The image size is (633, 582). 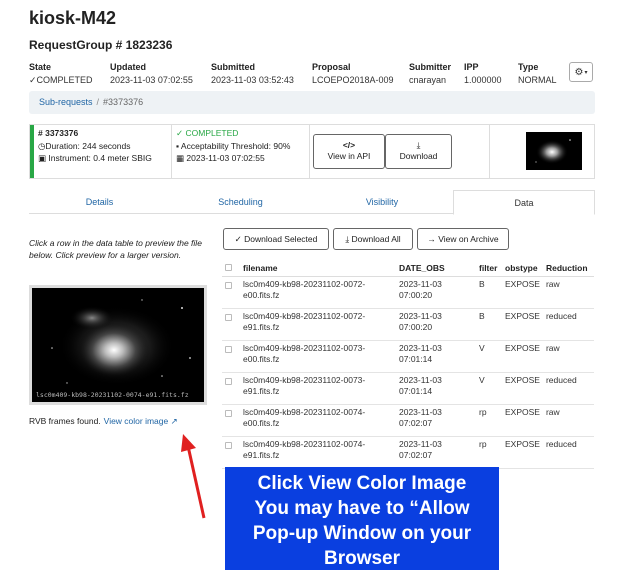 What do you see at coordinates (362, 508) in the screenshot?
I see `callout-line-2: You may have to “Allow` at bounding box center [362, 508].